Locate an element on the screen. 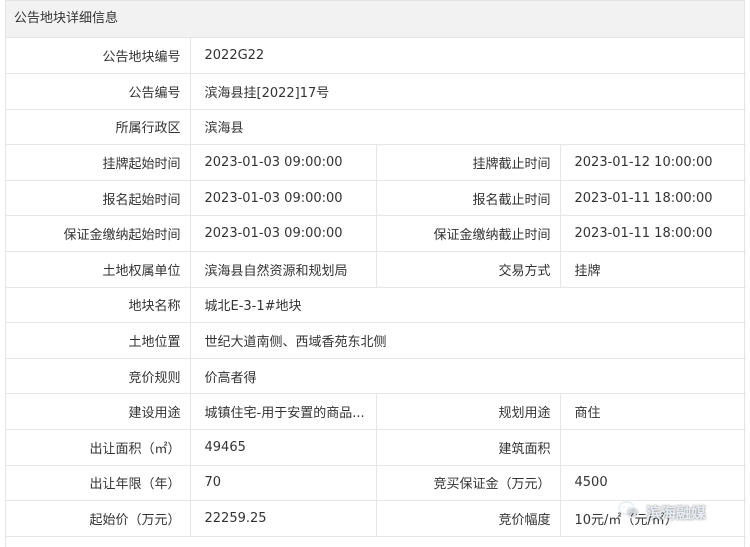 The height and width of the screenshot is (547, 750). row-value: 滨海县 is located at coordinates (468, 127).